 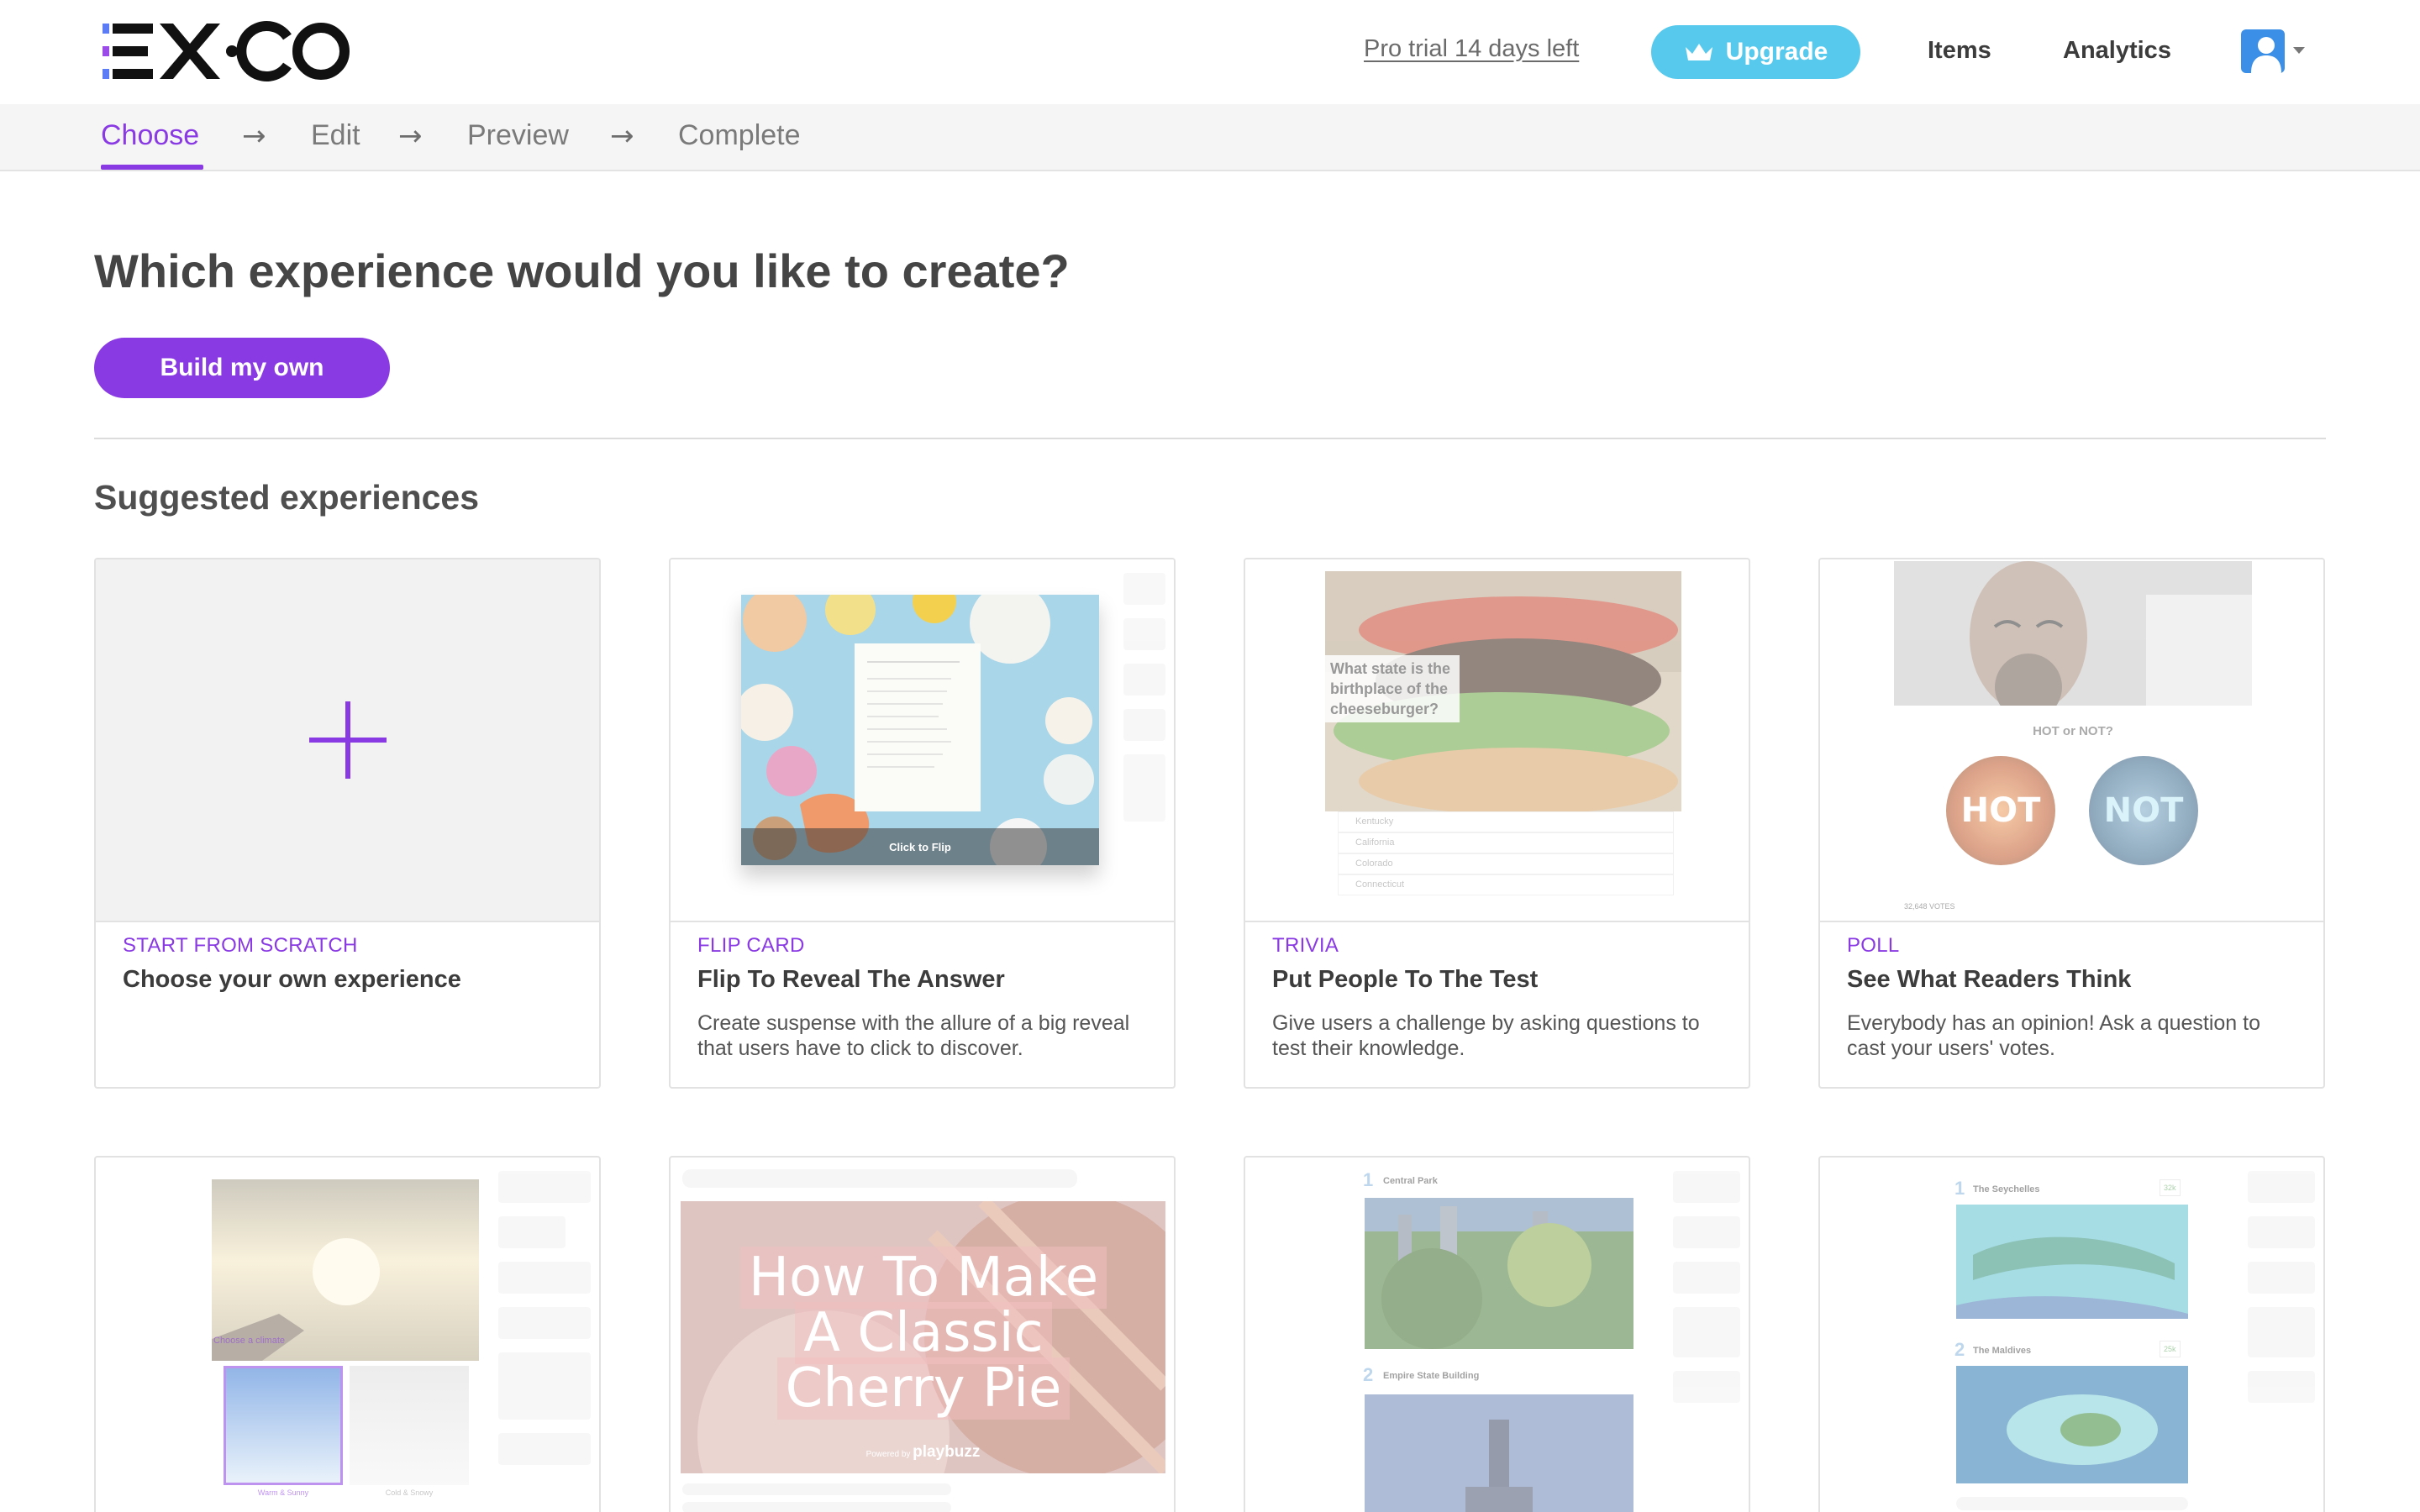 I want to click on swiper-caption: Choose a climate, so click(x=249, y=1341).